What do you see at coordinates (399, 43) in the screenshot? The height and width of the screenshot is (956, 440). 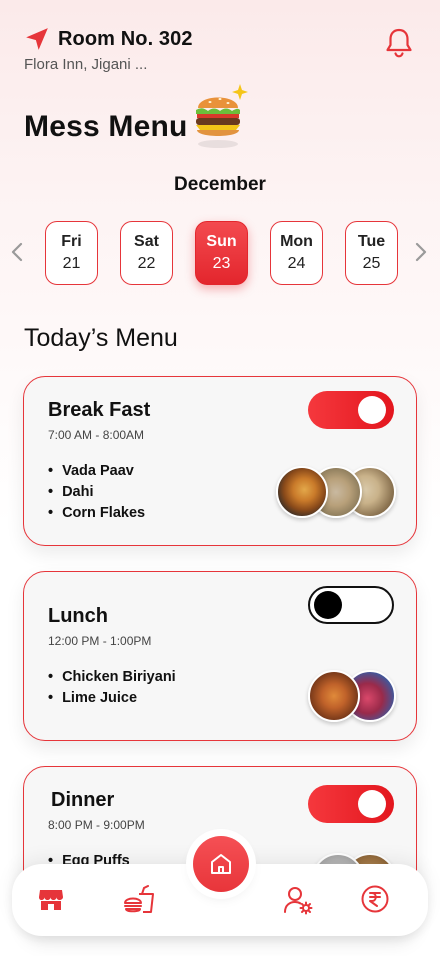 I see `bell-icon` at bounding box center [399, 43].